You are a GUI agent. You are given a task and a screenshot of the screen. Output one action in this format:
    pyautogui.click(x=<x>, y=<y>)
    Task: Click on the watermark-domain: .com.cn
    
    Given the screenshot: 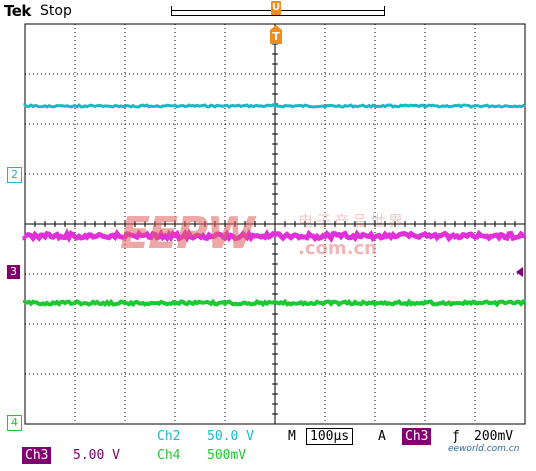 What is the action you would take?
    pyautogui.click(x=337, y=248)
    